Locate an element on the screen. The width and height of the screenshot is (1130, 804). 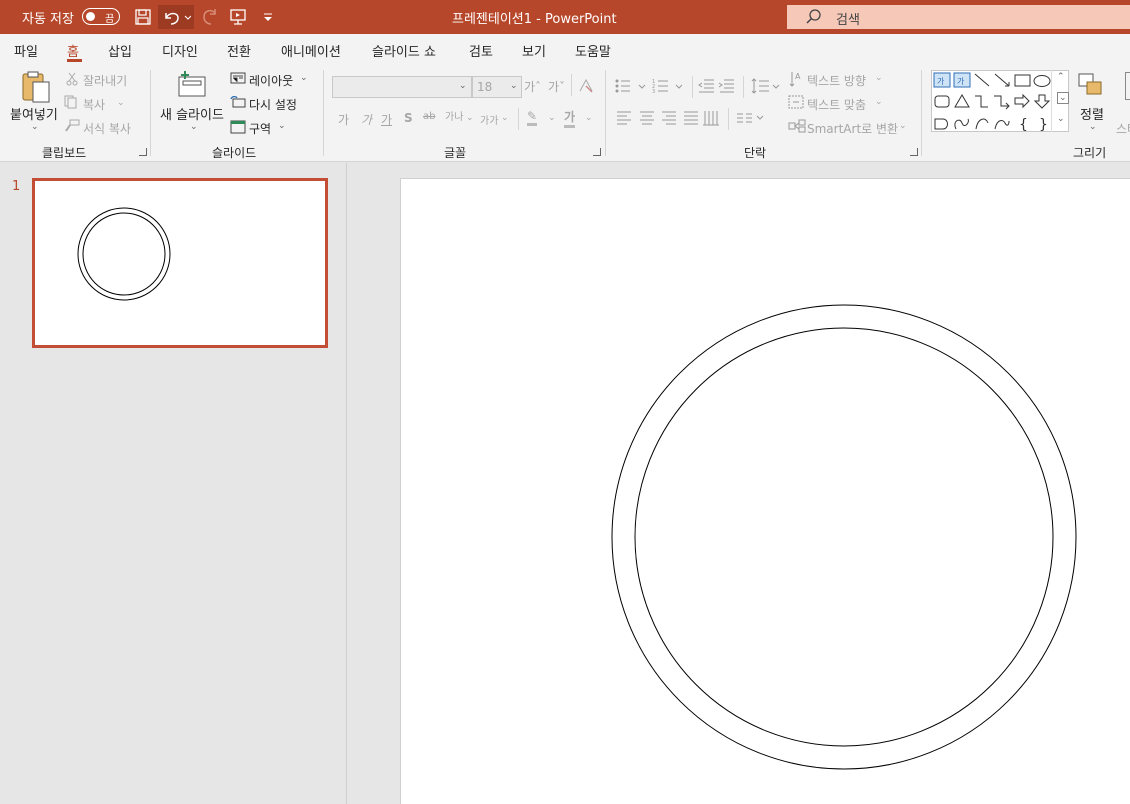
text-direction-button: 텍스트 방향 is located at coordinates (836, 80).